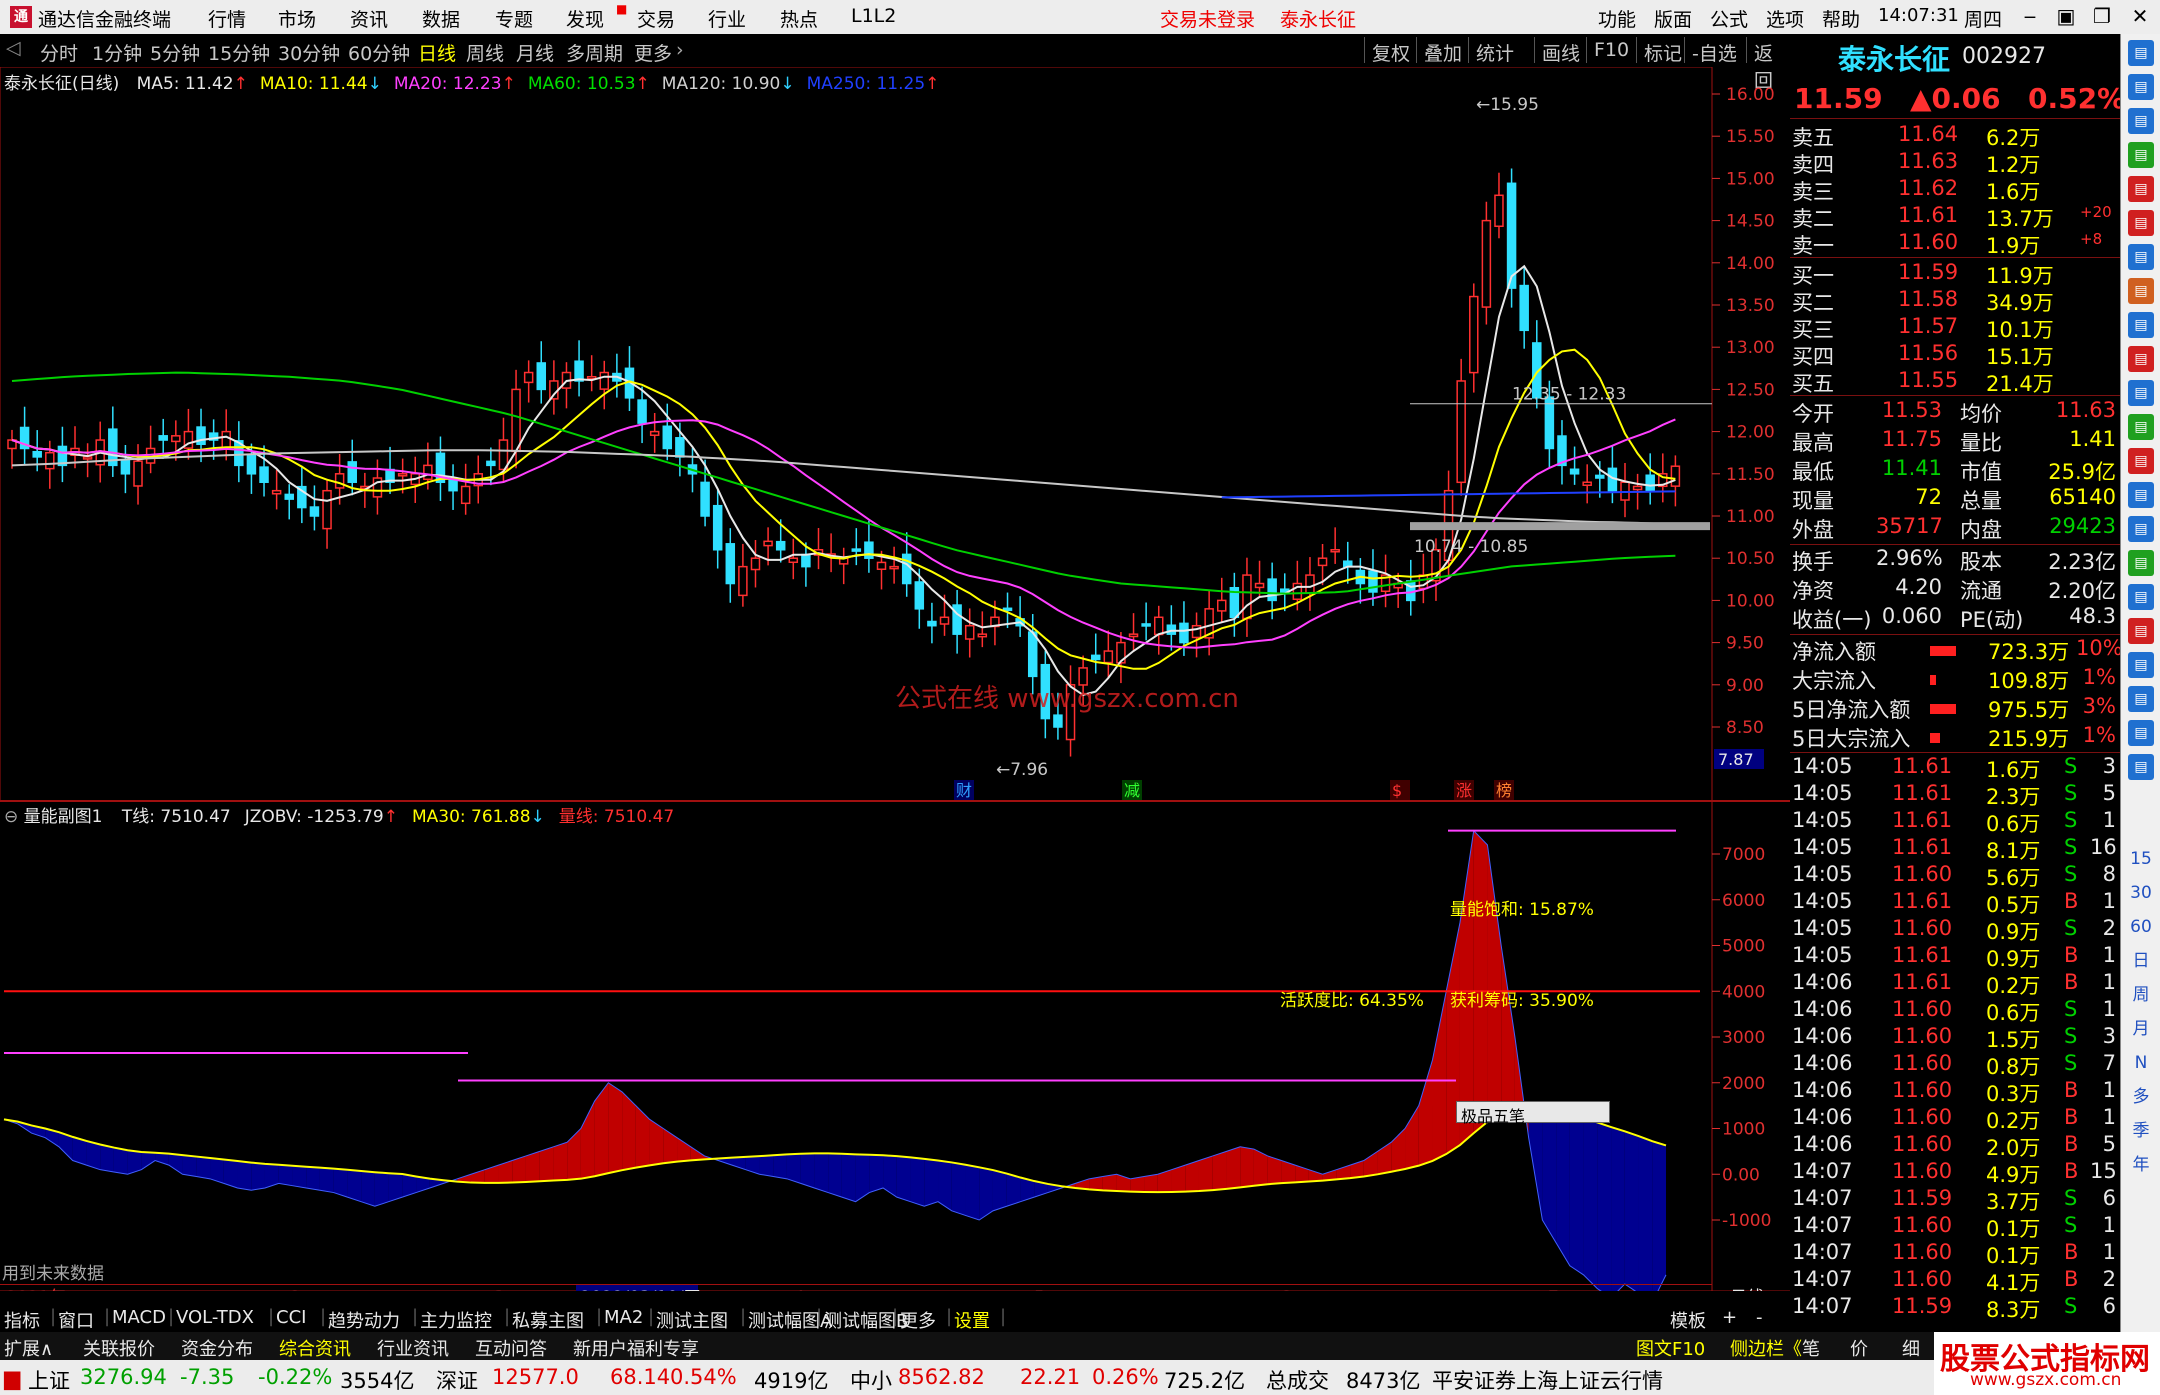 The width and height of the screenshot is (2160, 1395). What do you see at coordinates (2141, 359) in the screenshot?
I see `sidebar-tool-icon-9: ▤` at bounding box center [2141, 359].